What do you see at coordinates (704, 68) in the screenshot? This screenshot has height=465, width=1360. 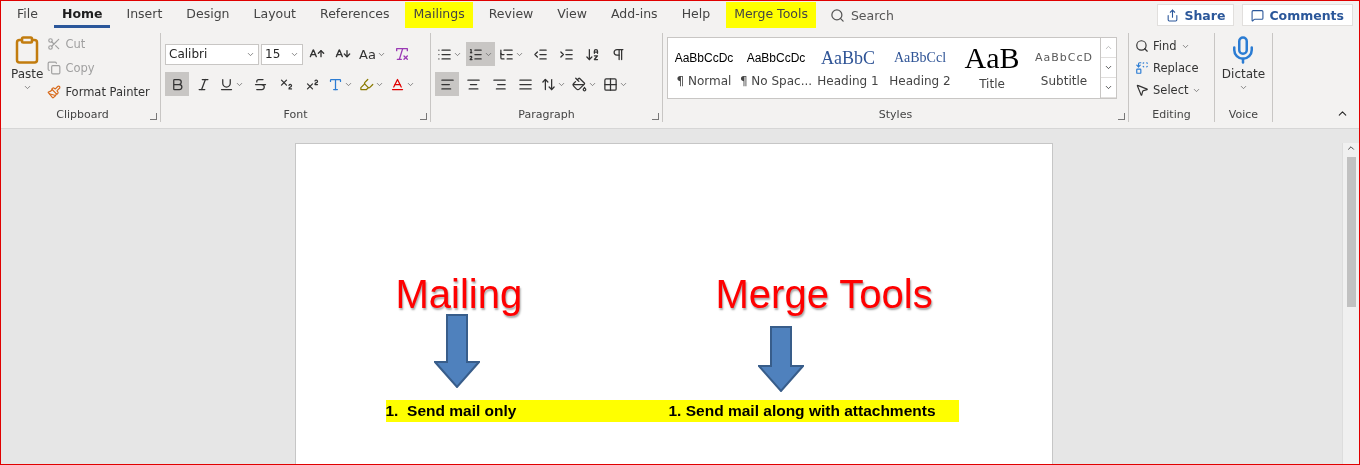 I see `style-item: AaBbCcDc ¶ Normal` at bounding box center [704, 68].